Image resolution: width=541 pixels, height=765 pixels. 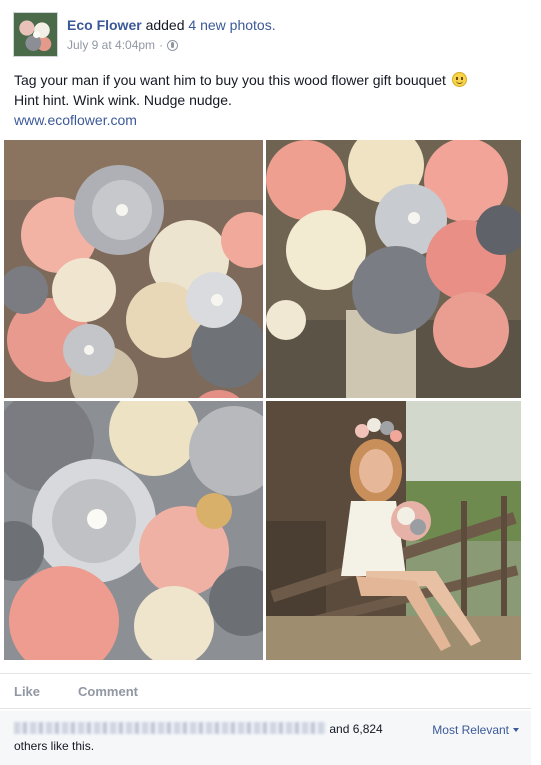 What do you see at coordinates (111, 45) in the screenshot?
I see `post-timestamp: July 9 at 4:04pm` at bounding box center [111, 45].